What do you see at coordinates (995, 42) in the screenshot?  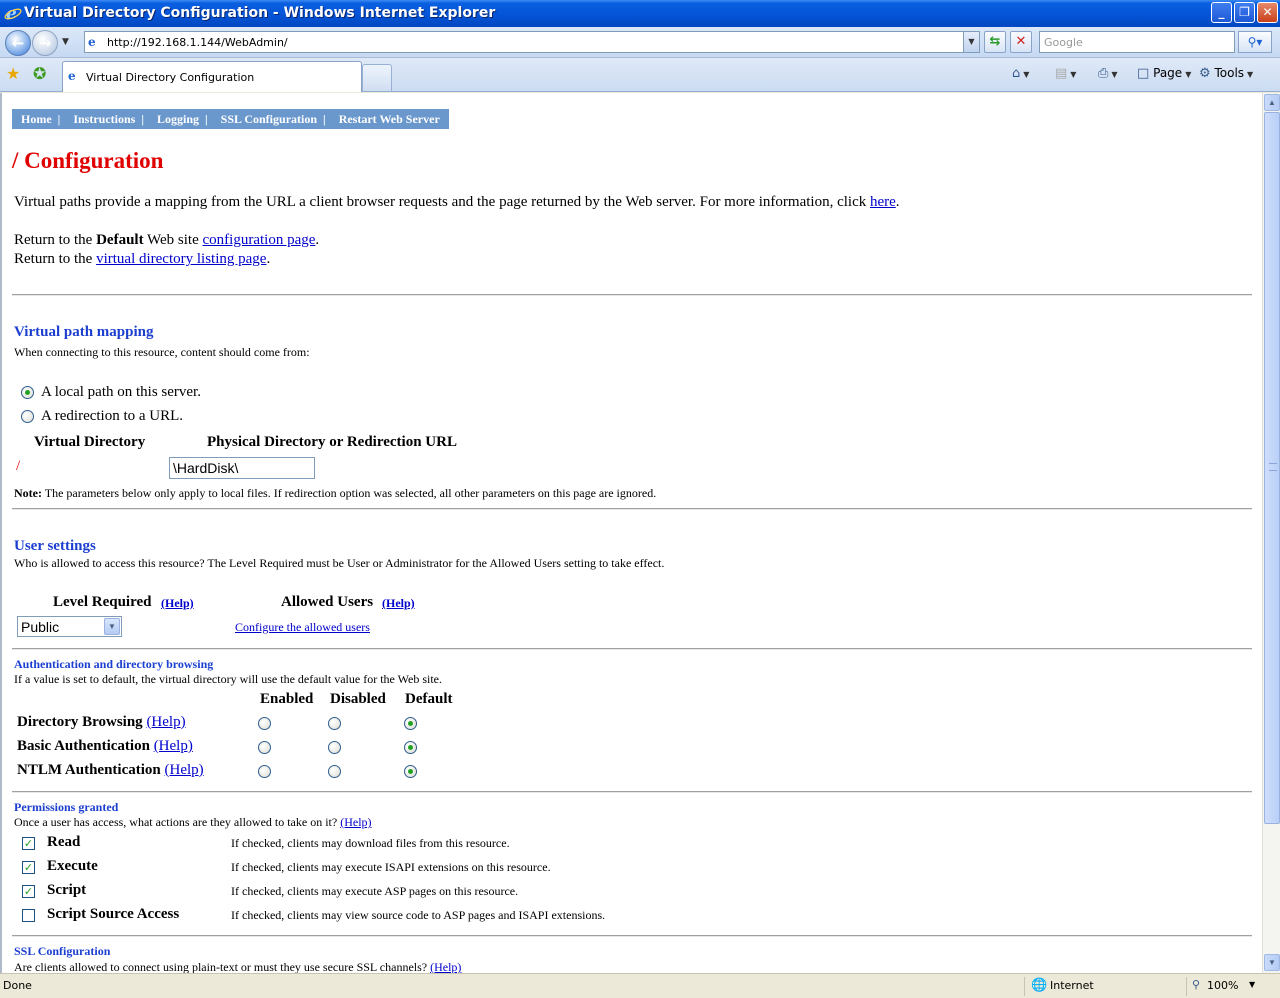 I see `refresh-button: ⇆` at bounding box center [995, 42].